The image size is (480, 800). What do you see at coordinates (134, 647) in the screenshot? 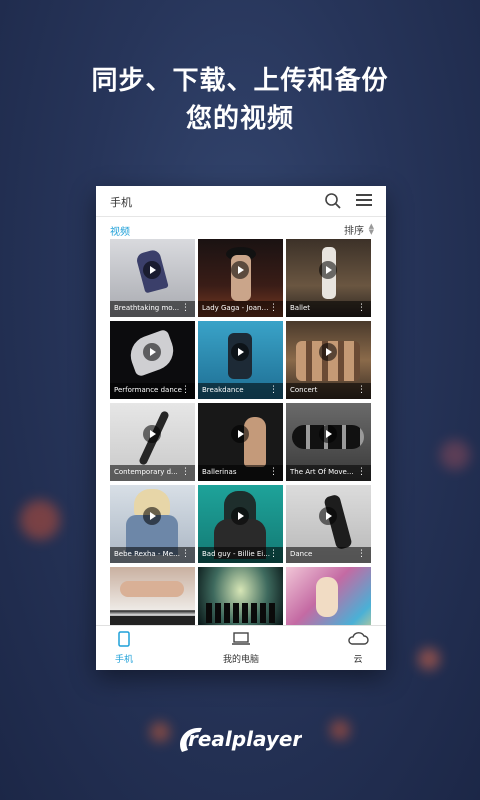
I see `tab-phone: 手机` at bounding box center [134, 647].